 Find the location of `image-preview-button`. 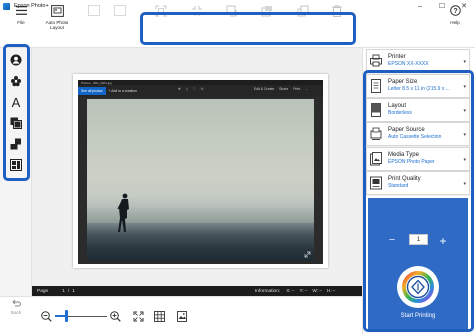

image-preview-button is located at coordinates (182, 316).